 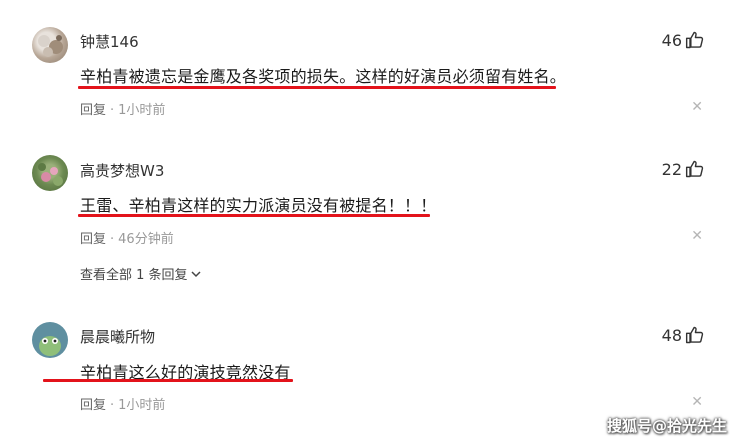 What do you see at coordinates (671, 169) in the screenshot?
I see `like-count: 22` at bounding box center [671, 169].